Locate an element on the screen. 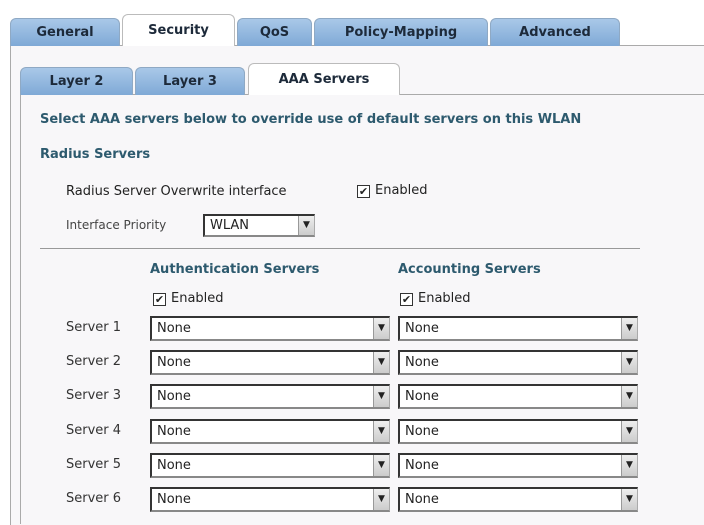  server-label: Server 1 is located at coordinates (94, 327).